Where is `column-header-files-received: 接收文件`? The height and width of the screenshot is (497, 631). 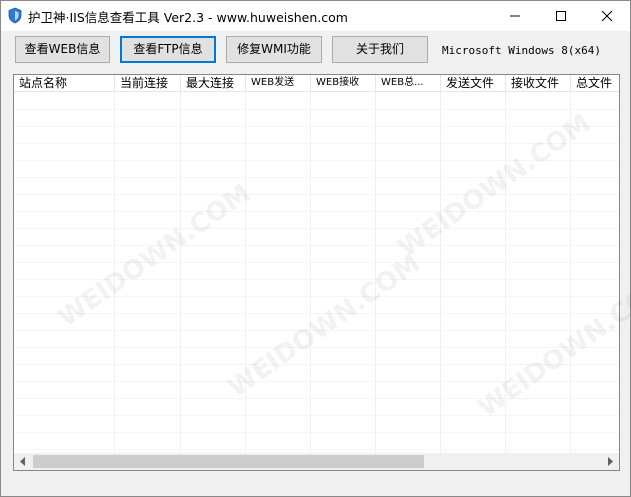
column-header-files-received: 接收文件 is located at coordinates (538, 83).